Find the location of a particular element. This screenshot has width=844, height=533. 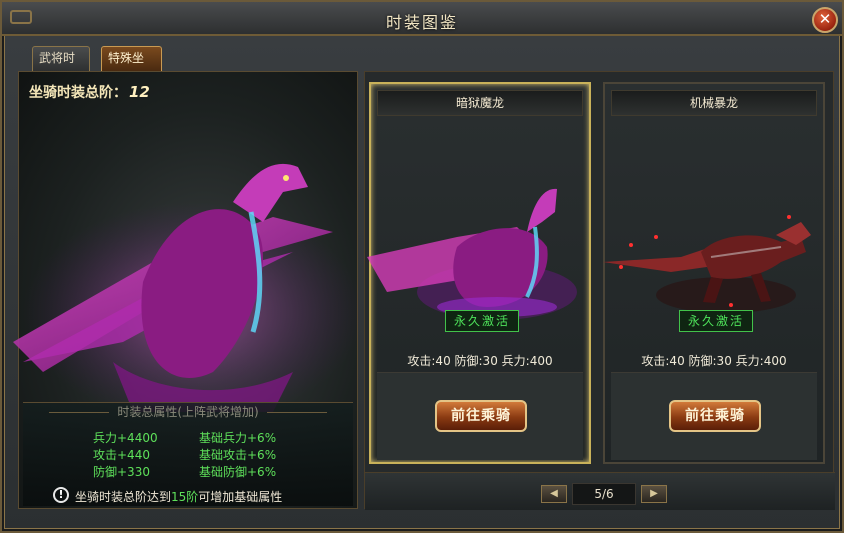

window-title: 时装图鉴 is located at coordinates (421, 22).